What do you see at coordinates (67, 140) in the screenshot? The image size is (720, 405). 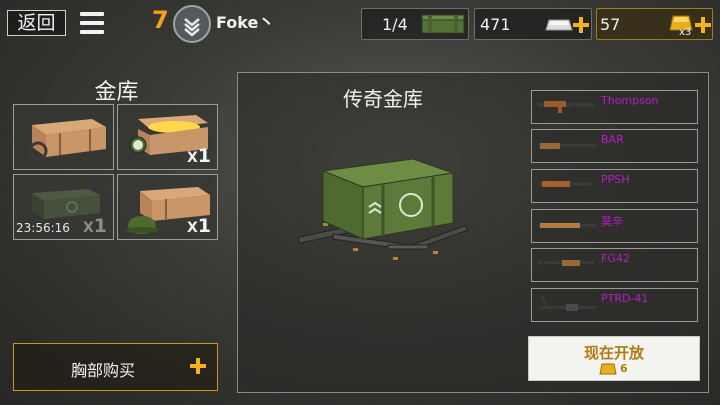 I see `wooden-crate-icon` at bounding box center [67, 140].